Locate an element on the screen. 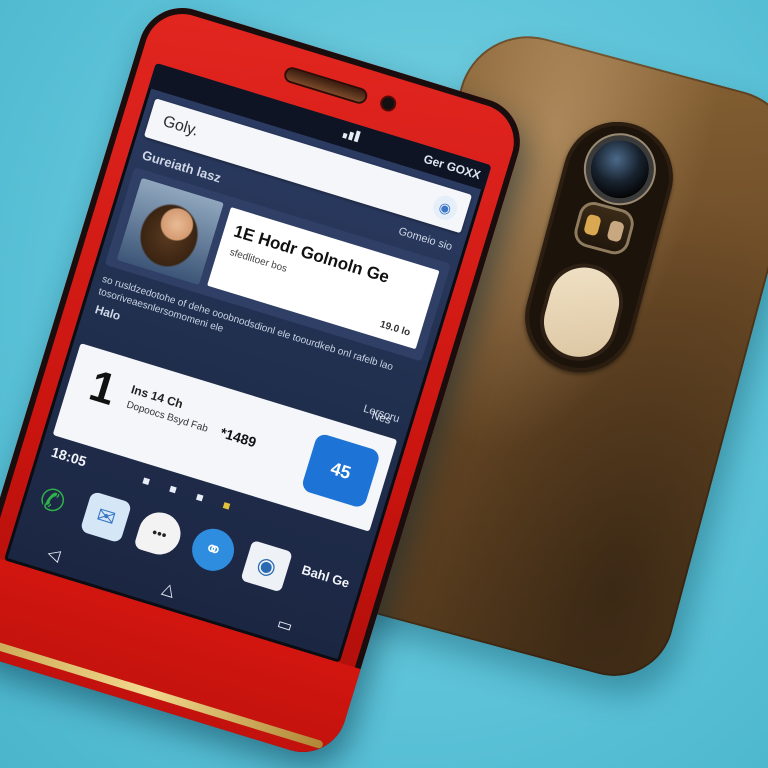 This screenshot has height=768, width=768. page-dot-active is located at coordinates (226, 506).